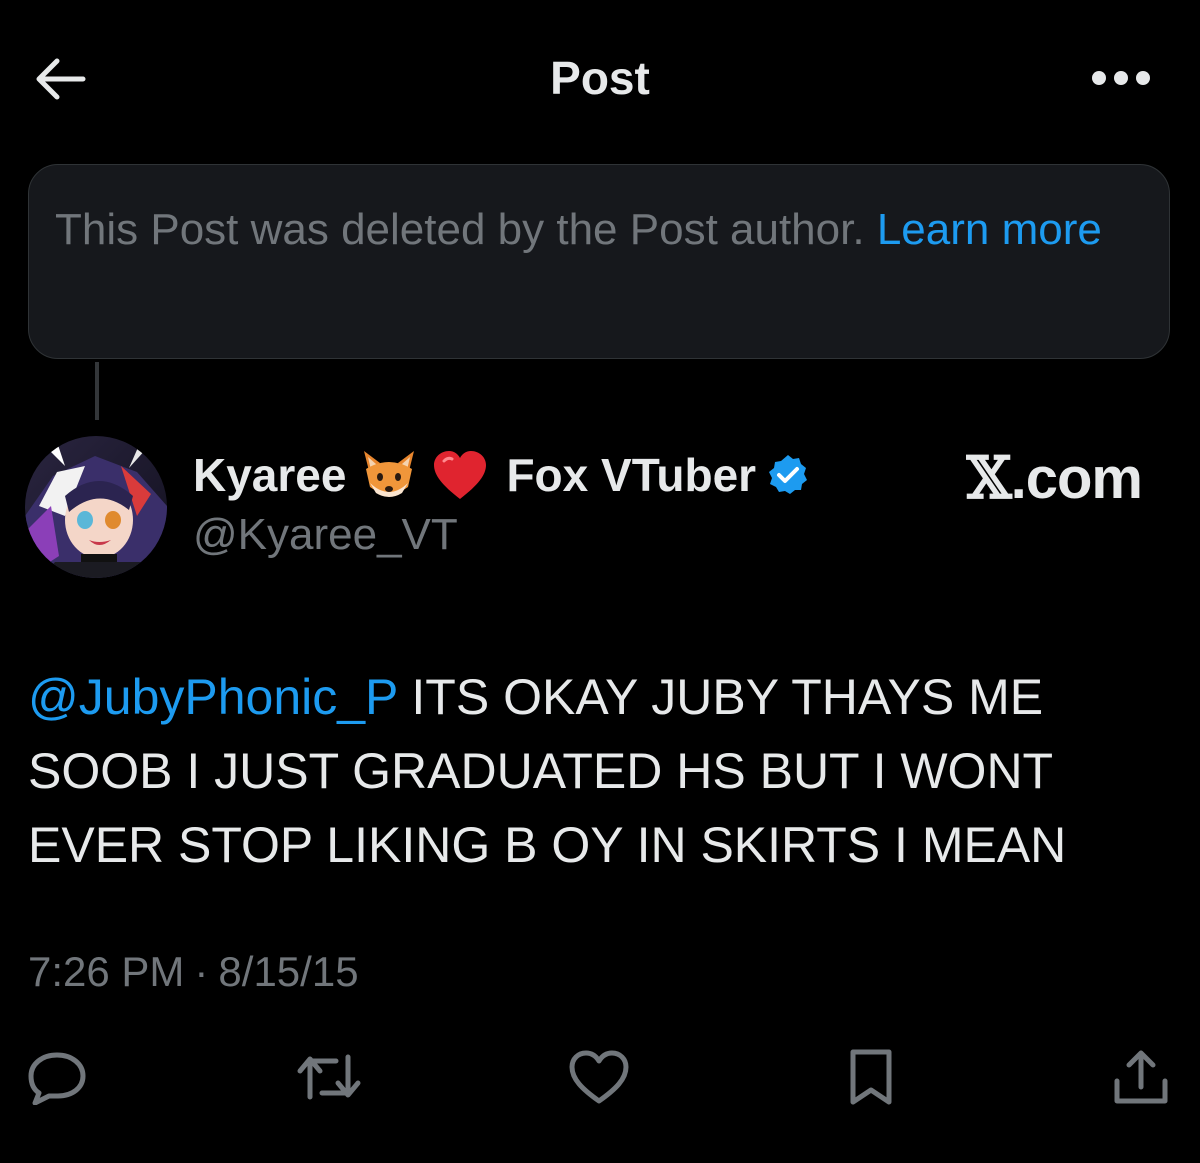 This screenshot has width=1200, height=1163. I want to click on x-logo-glyph: 𝕏, so click(989, 478).